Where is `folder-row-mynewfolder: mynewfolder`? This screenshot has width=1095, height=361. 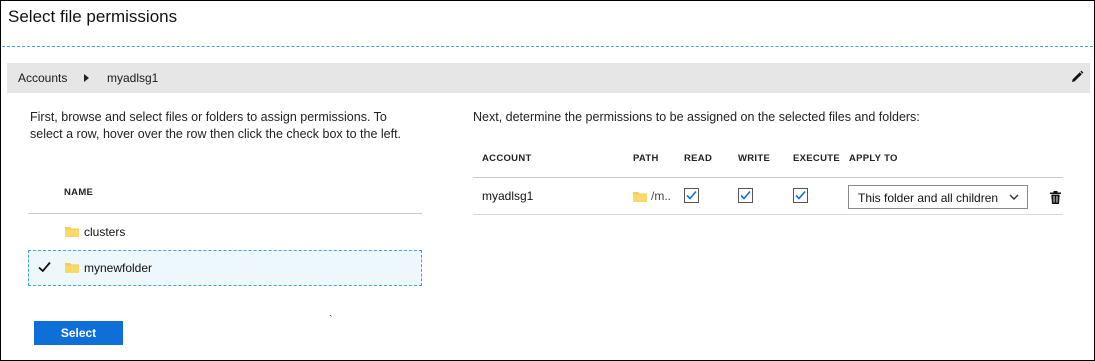
folder-row-mynewfolder: mynewfolder is located at coordinates (225, 268).